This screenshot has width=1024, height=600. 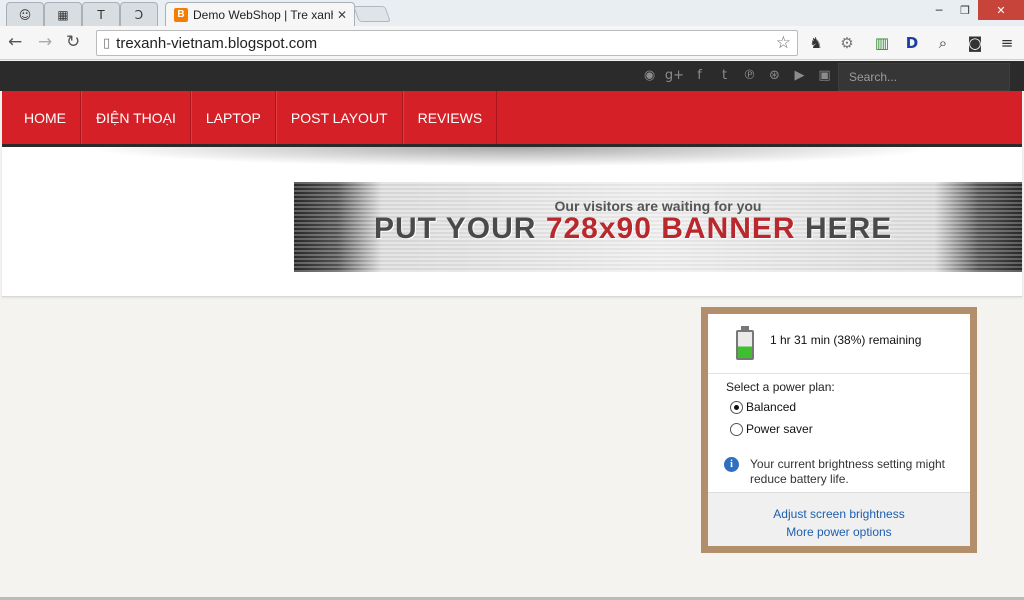 I want to click on t-icon: T, so click(x=101, y=14).